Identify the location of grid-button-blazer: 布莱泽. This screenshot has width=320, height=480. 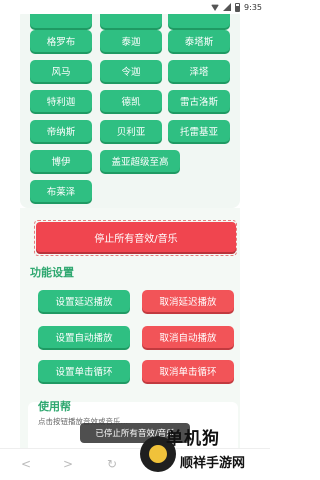
(61, 191).